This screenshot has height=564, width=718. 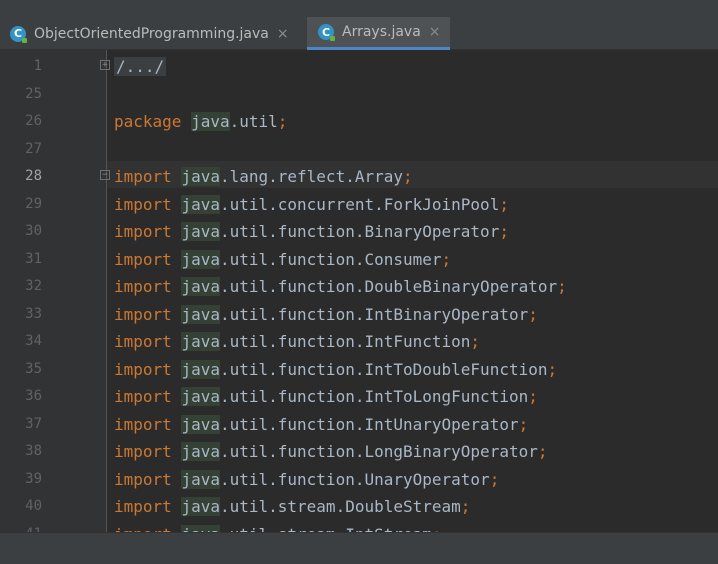 What do you see at coordinates (388, 286) in the screenshot?
I see `package-path: .util.function.DoubleBinaryOperator` at bounding box center [388, 286].